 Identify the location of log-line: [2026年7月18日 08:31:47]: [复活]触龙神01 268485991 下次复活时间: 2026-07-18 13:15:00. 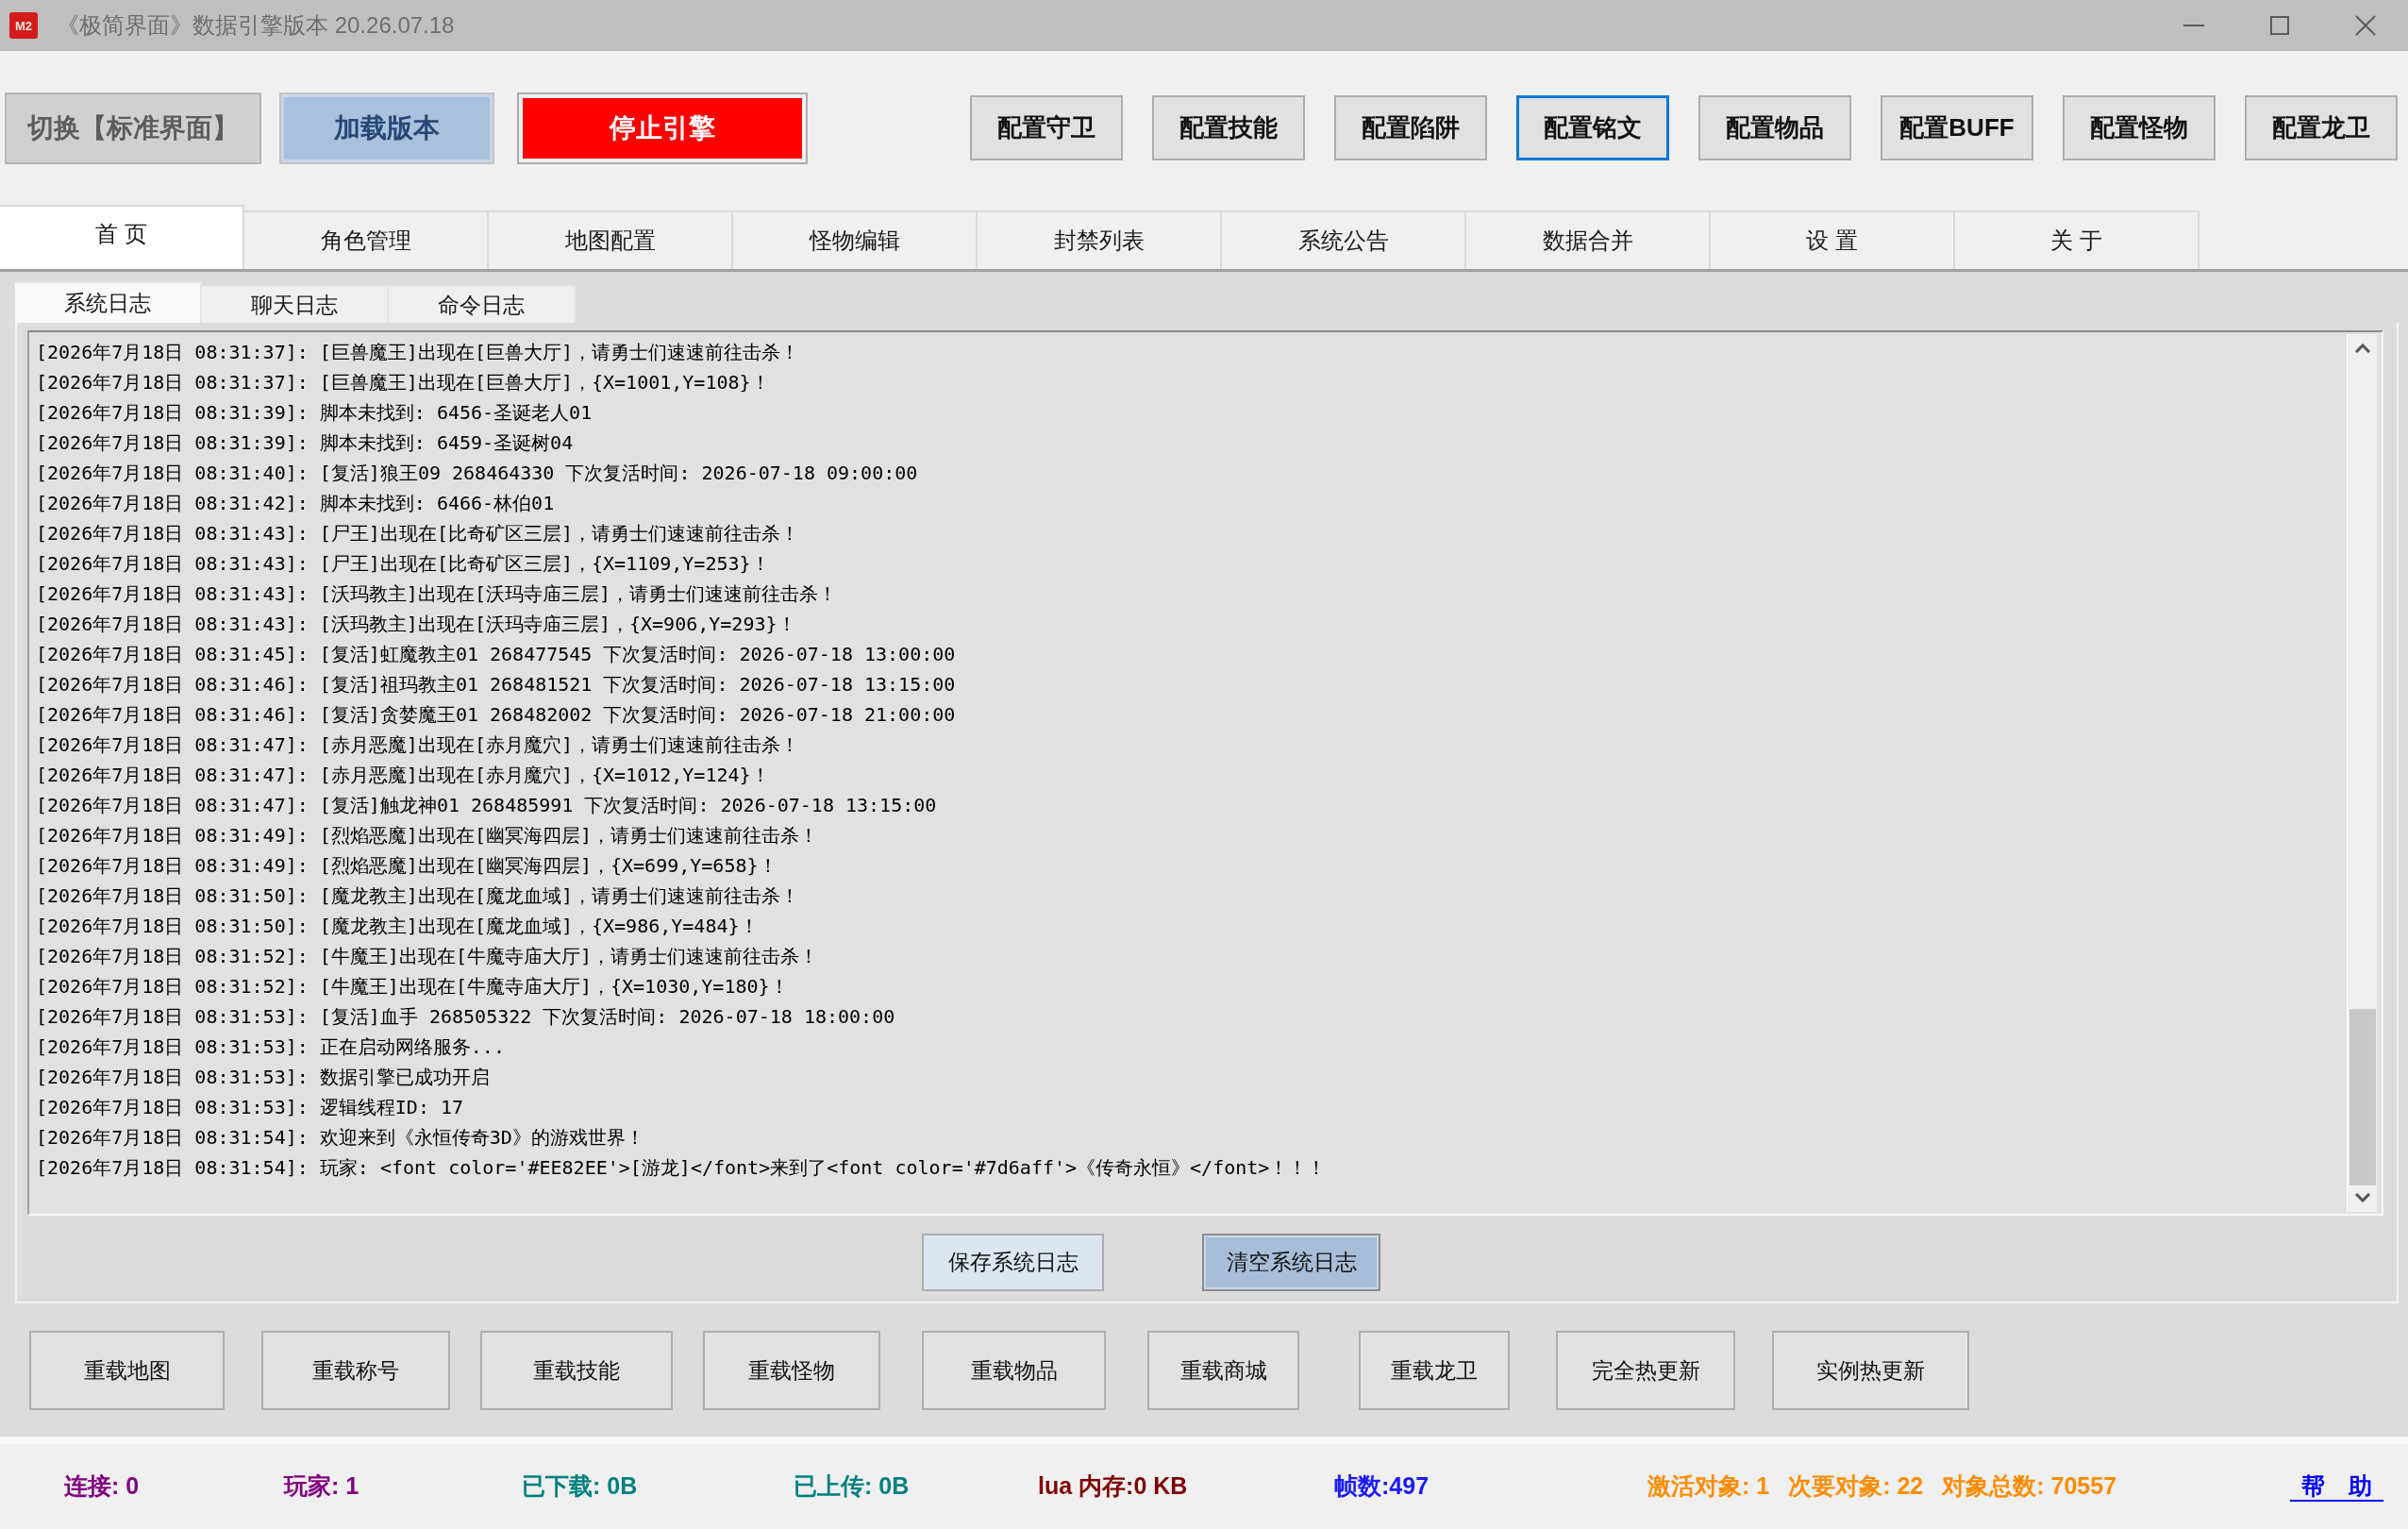
(487, 805).